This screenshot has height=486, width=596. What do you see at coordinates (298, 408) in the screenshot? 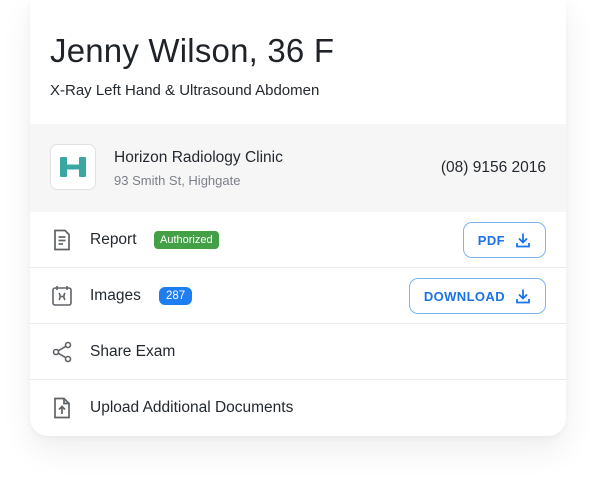
I see `upload-documents-row: Upload Additional Documents` at bounding box center [298, 408].